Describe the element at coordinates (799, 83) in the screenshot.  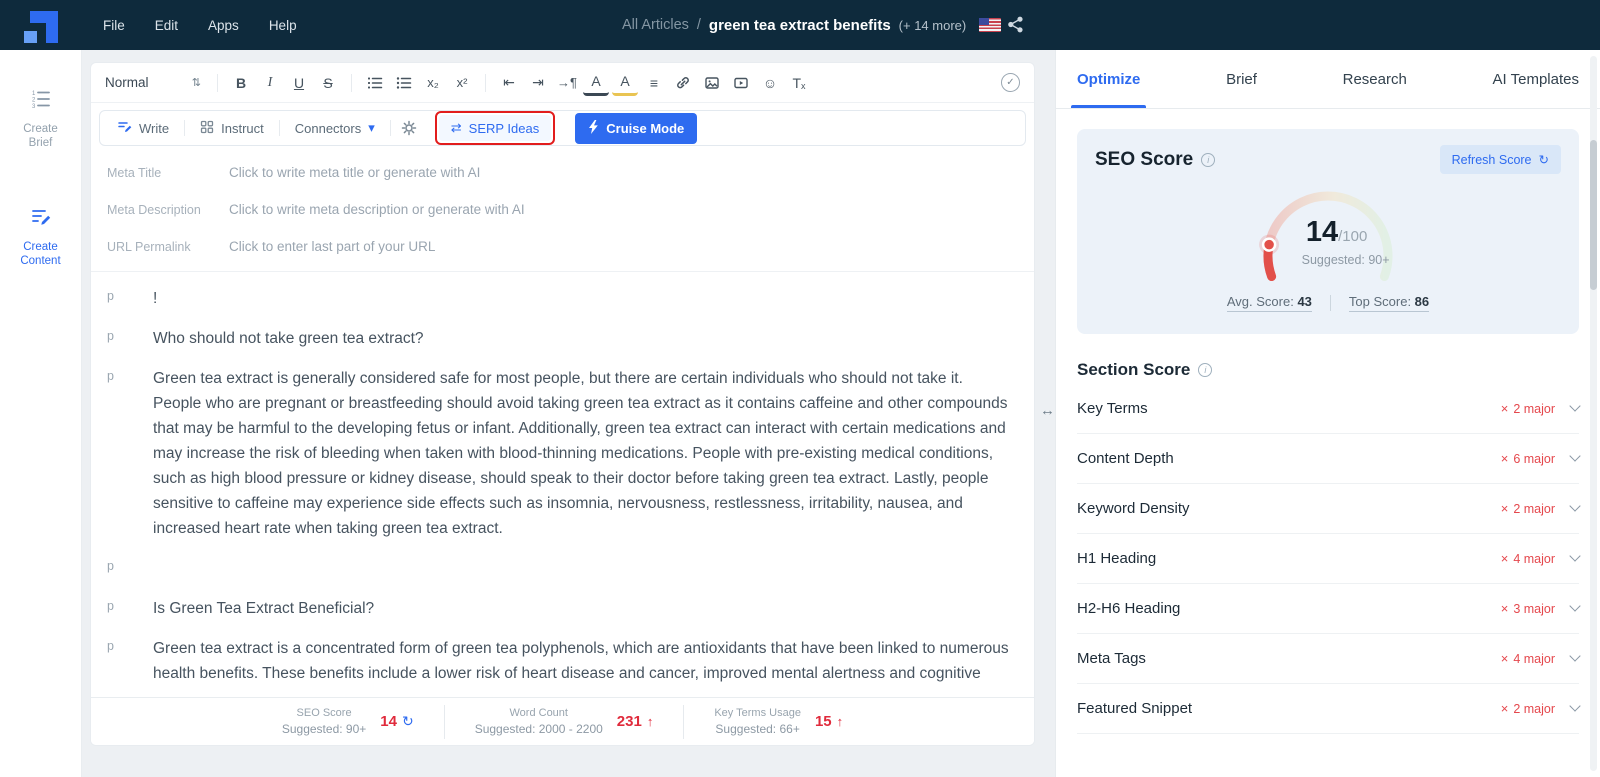
I see `clear-formatting-icon: Tx` at that location.